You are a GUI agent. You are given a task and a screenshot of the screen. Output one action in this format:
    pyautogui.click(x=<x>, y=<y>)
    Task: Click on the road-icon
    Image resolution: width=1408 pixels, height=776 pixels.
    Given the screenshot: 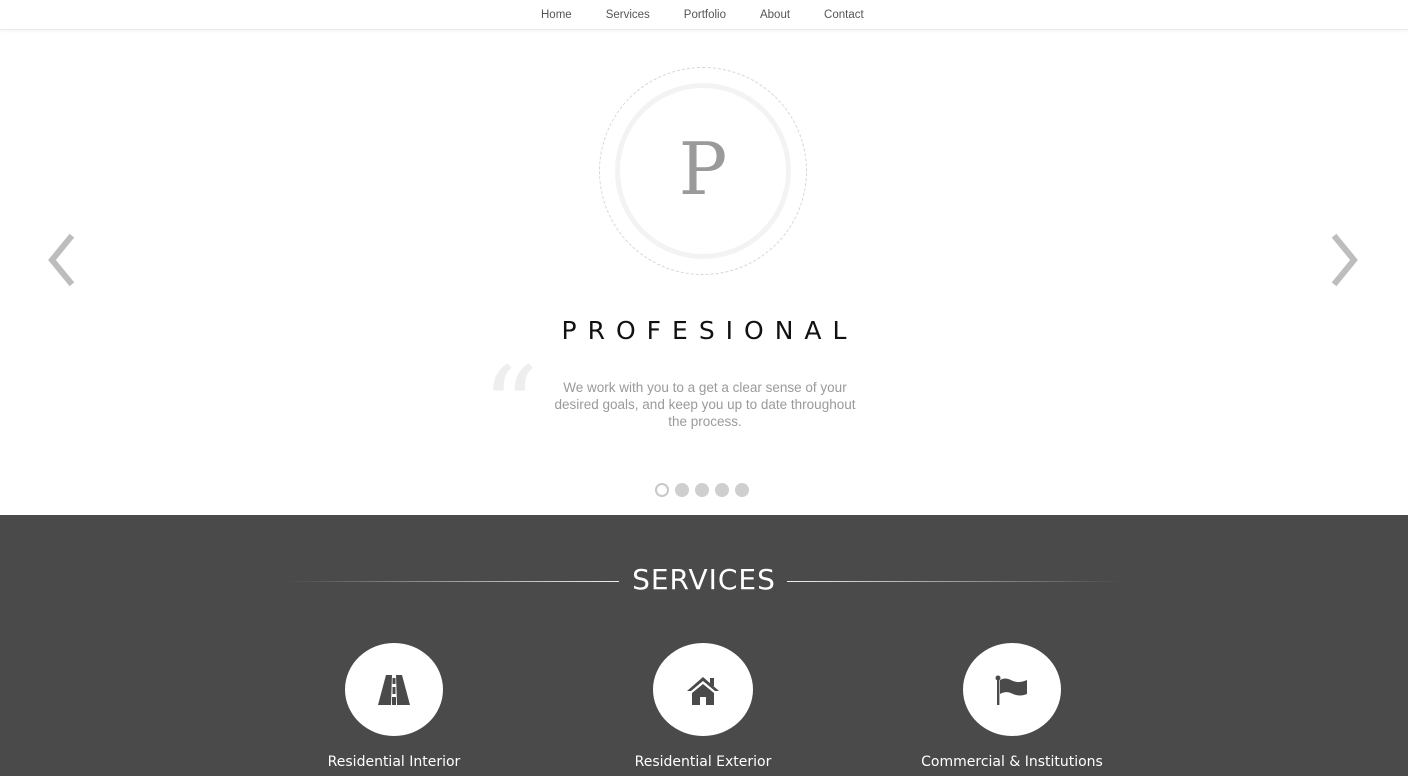 What is the action you would take?
    pyautogui.click(x=394, y=689)
    